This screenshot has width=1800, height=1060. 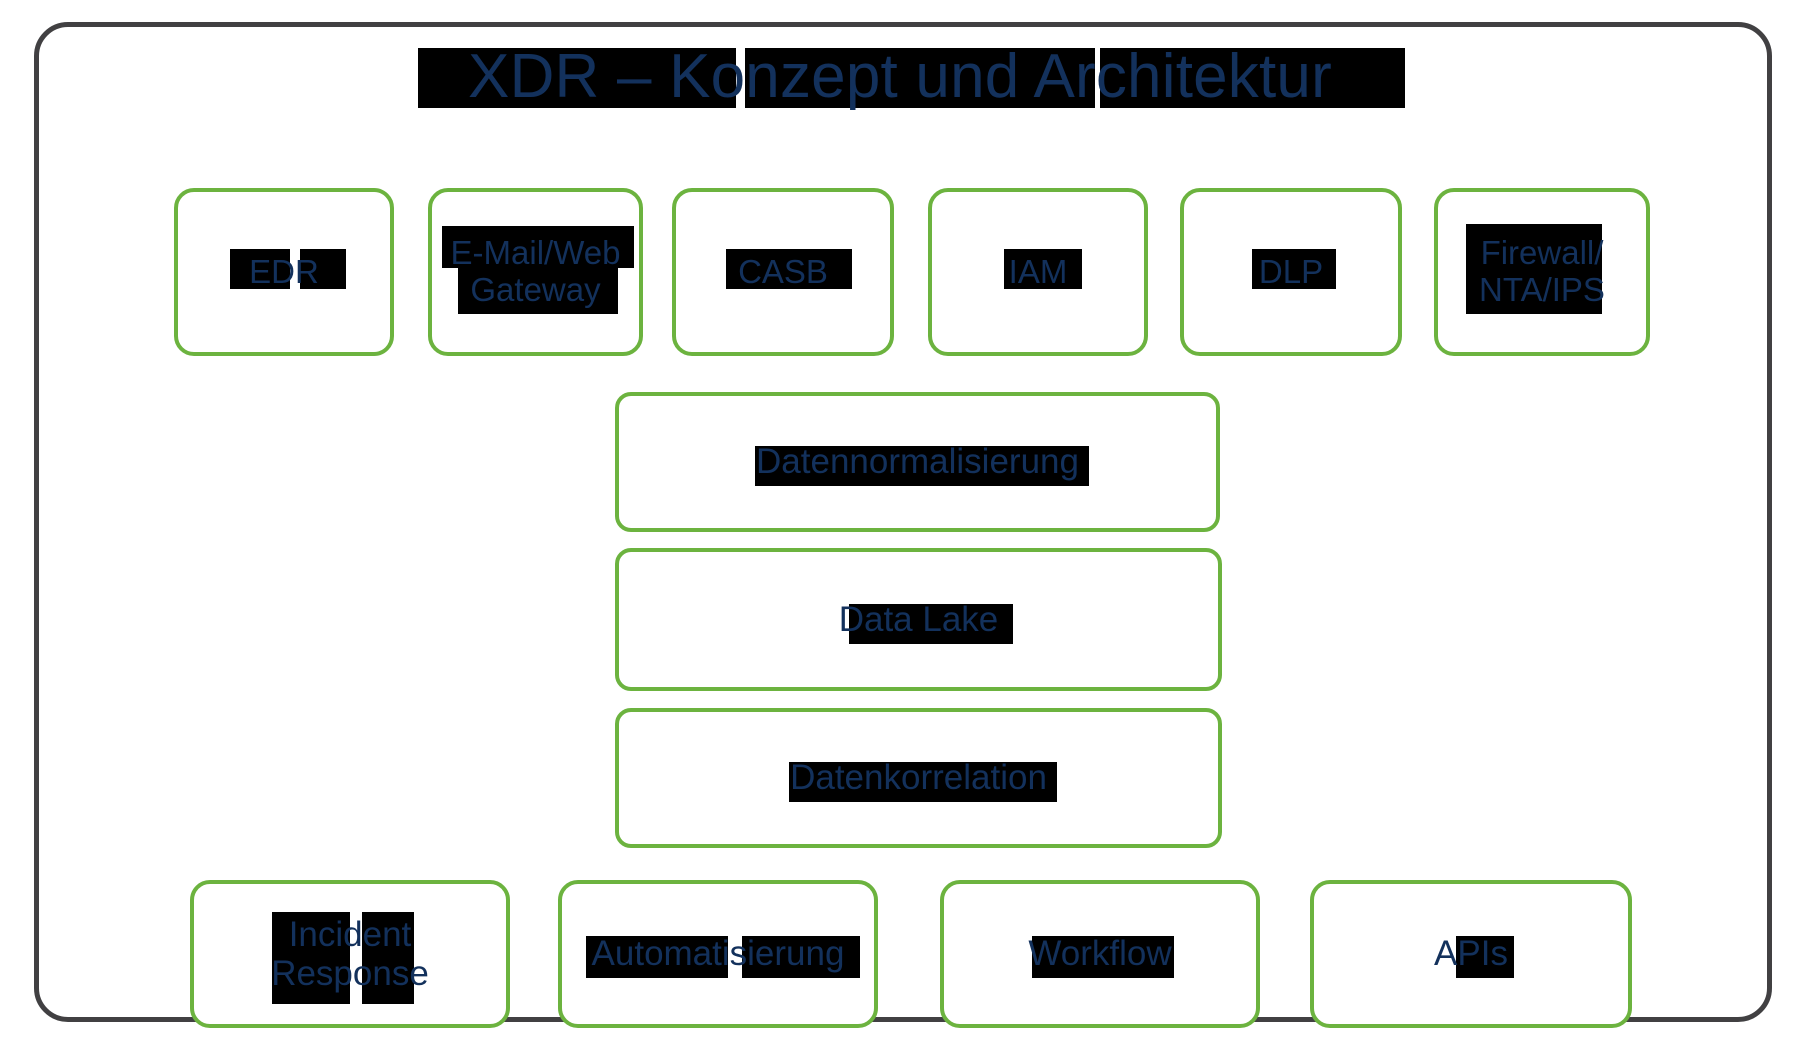 I want to click on node-label: EDR, so click(x=284, y=271).